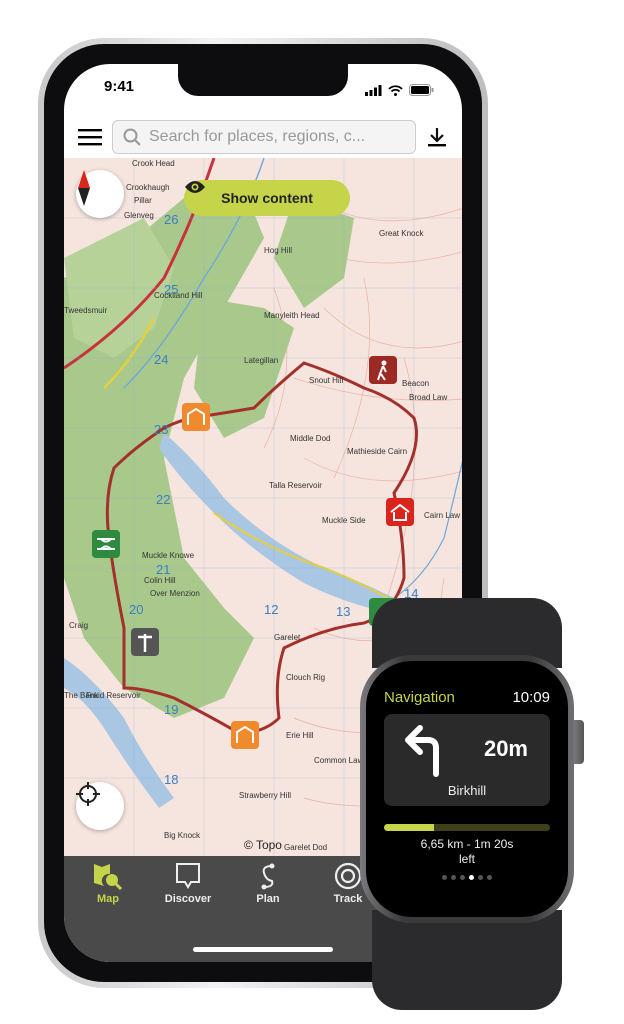  I want to click on eye-icon, so click(195, 187).